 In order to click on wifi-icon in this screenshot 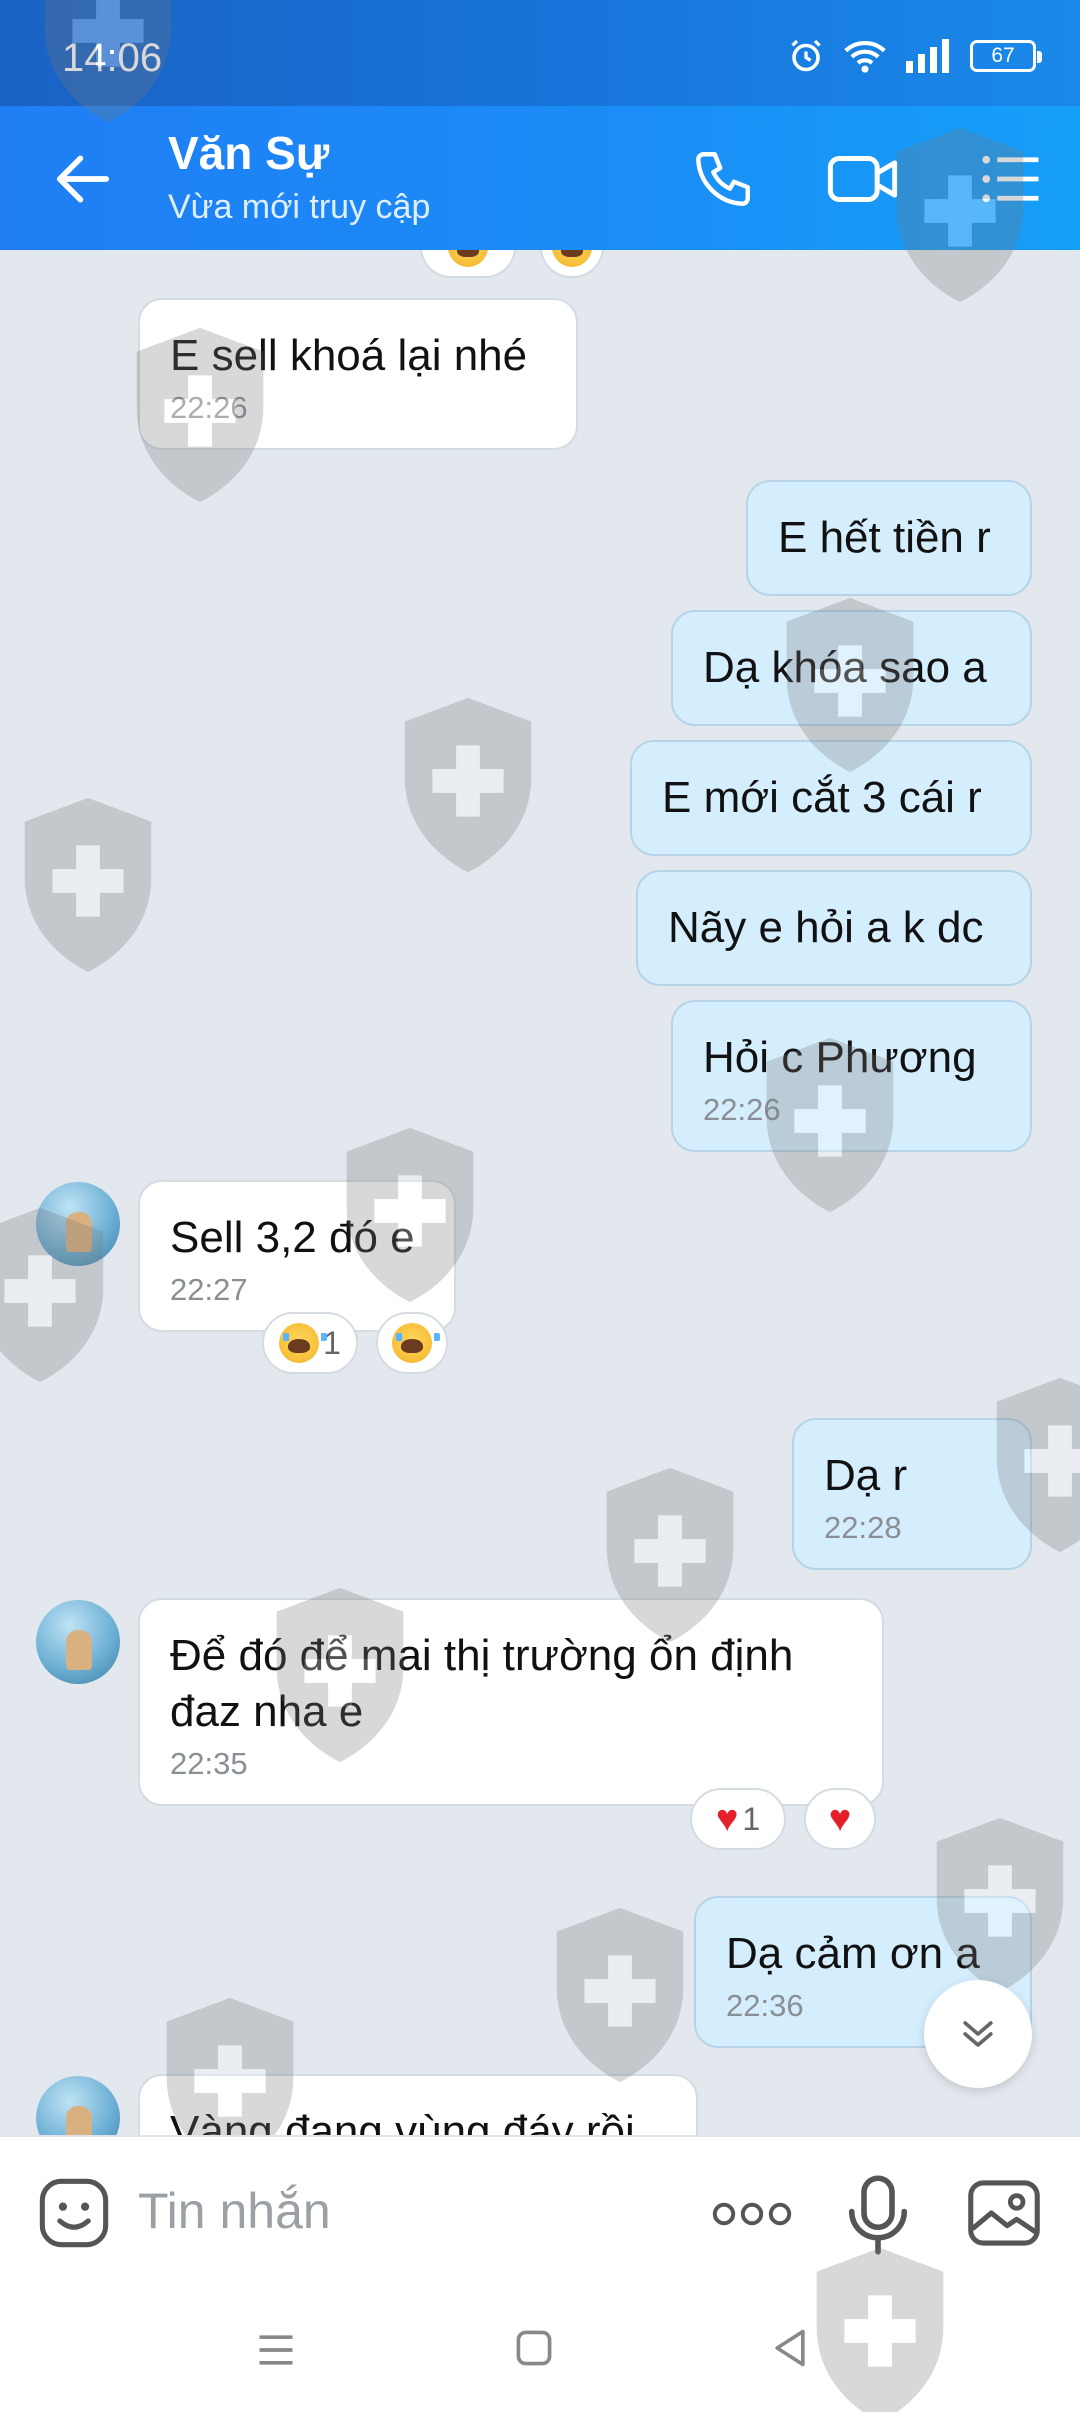, I will do `click(865, 56)`.